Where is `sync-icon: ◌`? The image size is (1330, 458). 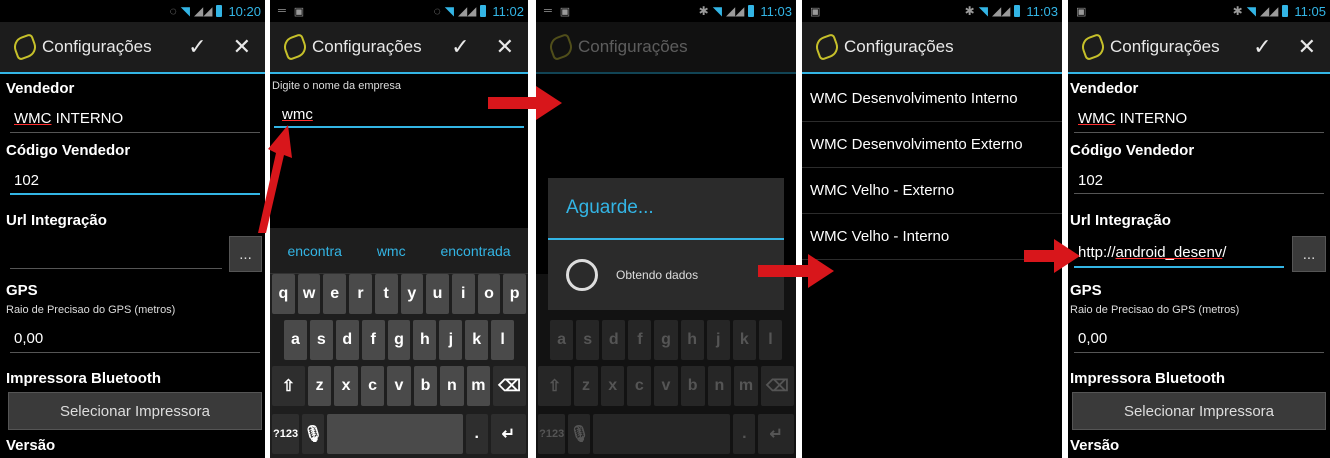 sync-icon: ◌ is located at coordinates (437, 11).